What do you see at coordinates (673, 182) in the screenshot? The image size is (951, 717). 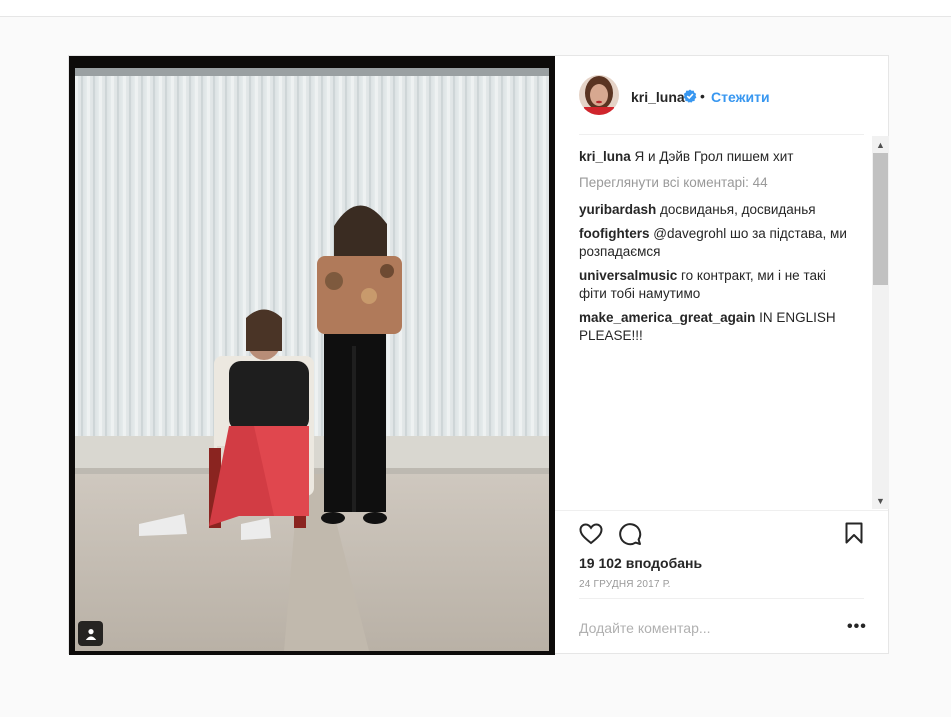 I see `view-all-comments-link: Переглянути всі коментарі: 44` at bounding box center [673, 182].